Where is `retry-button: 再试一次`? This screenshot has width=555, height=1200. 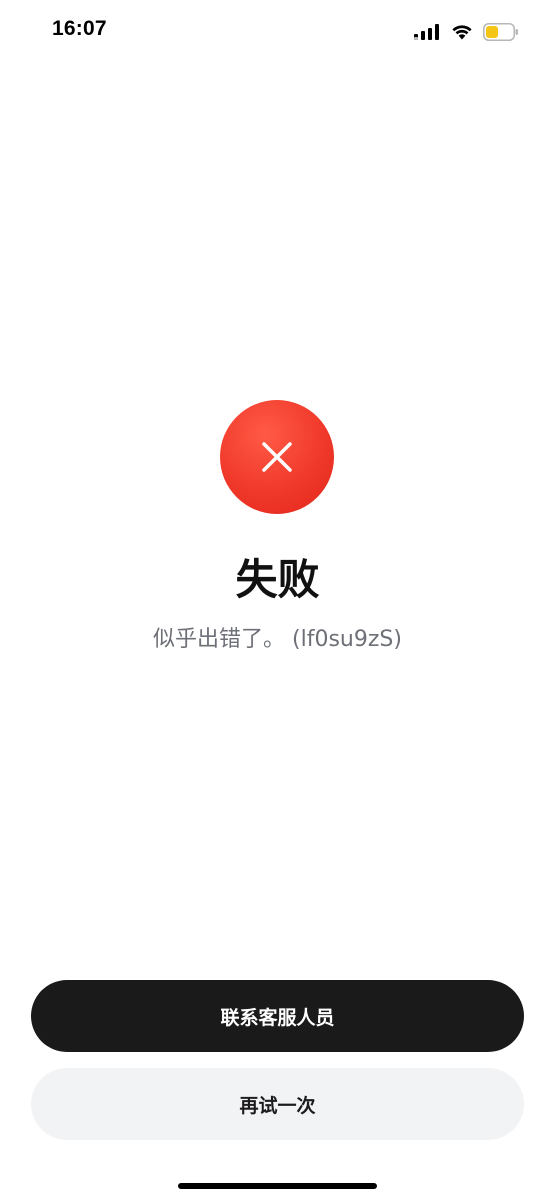 retry-button: 再试一次 is located at coordinates (277, 1104).